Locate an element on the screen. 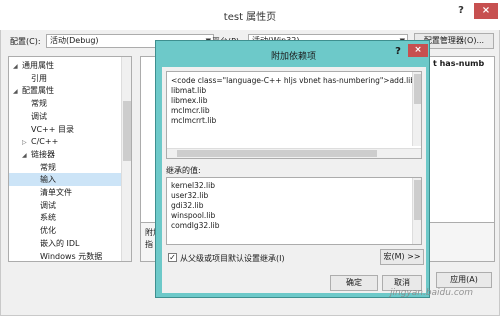 This screenshot has width=500, height=316. tree-item-label: 引用 is located at coordinates (39, 78).